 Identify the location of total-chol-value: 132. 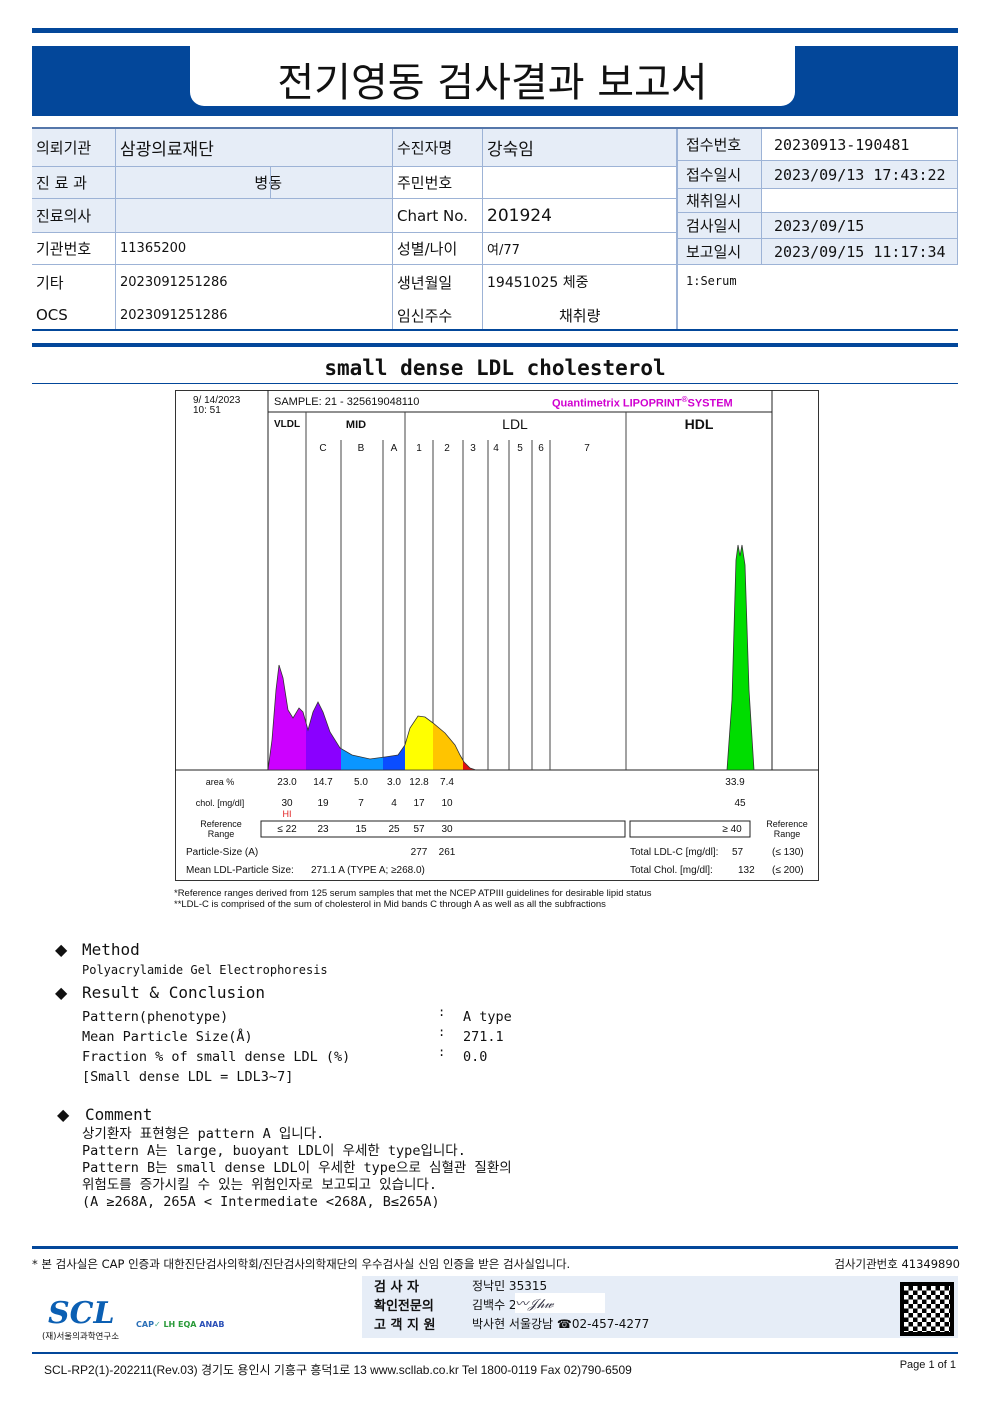
(746, 870).